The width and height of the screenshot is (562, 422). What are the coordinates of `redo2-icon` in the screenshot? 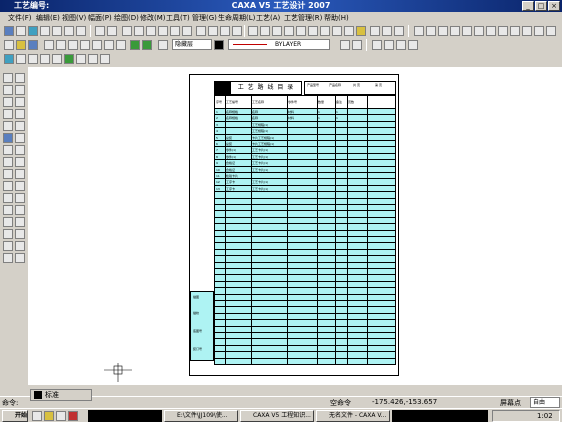 It's located at (109, 45).